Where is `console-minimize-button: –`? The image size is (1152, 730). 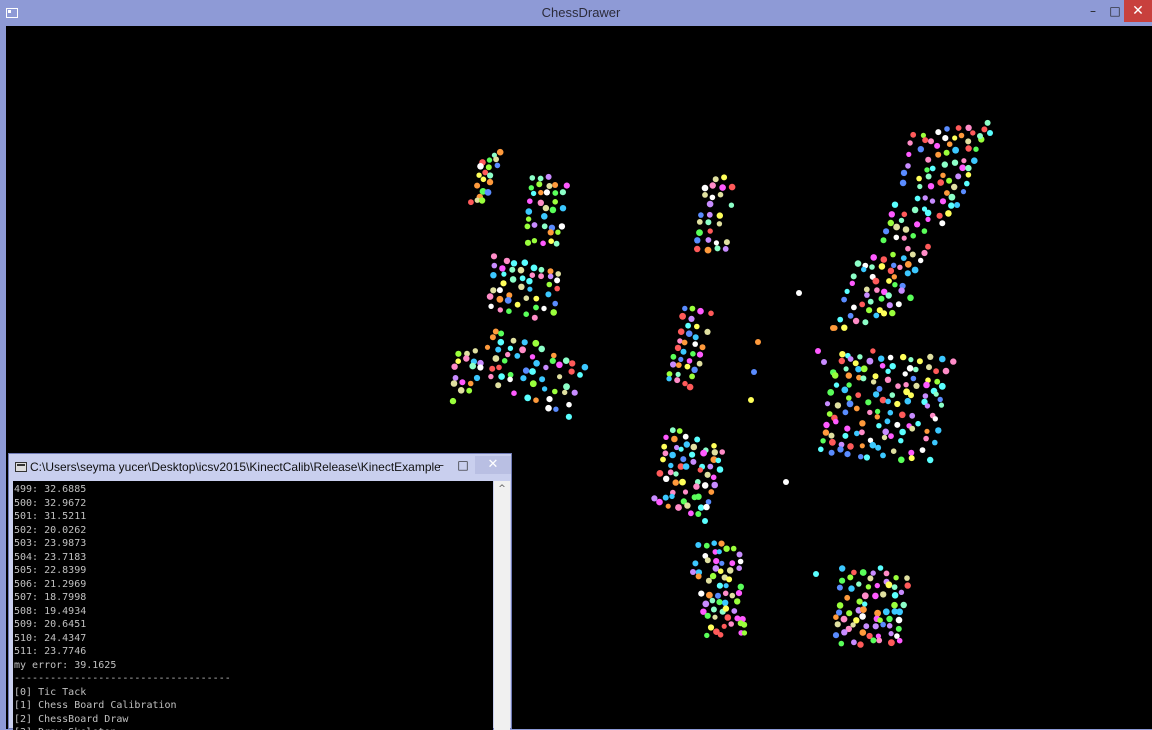 console-minimize-button: – is located at coordinates (441, 465).